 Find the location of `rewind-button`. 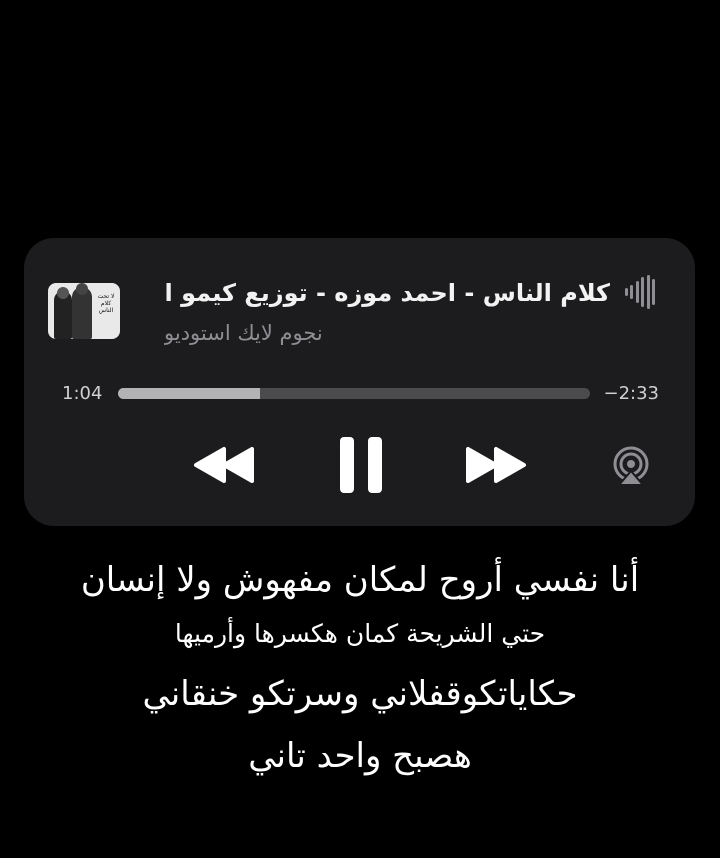

rewind-button is located at coordinates (224, 465).